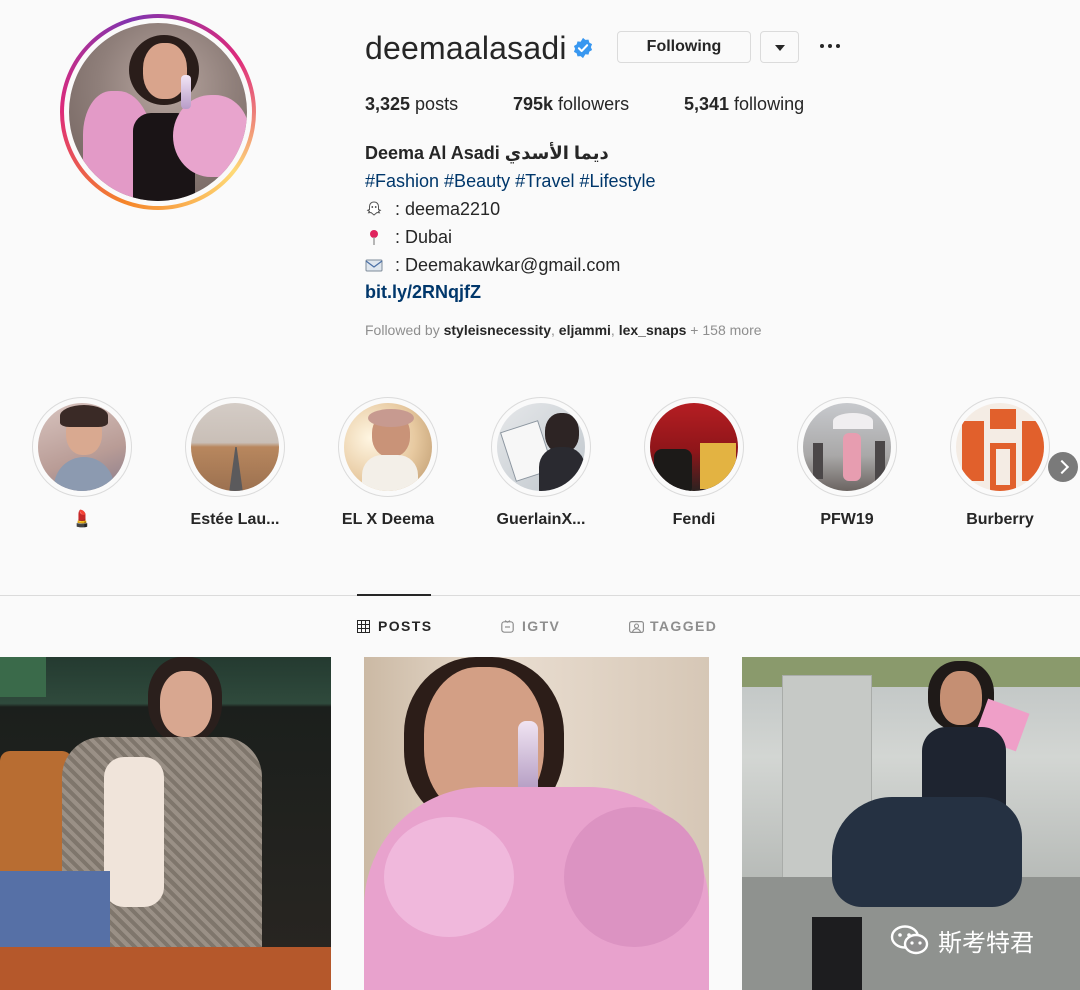 The height and width of the screenshot is (990, 1080). Describe the element at coordinates (847, 519) in the screenshot. I see `highlight-label: PFW19` at that location.